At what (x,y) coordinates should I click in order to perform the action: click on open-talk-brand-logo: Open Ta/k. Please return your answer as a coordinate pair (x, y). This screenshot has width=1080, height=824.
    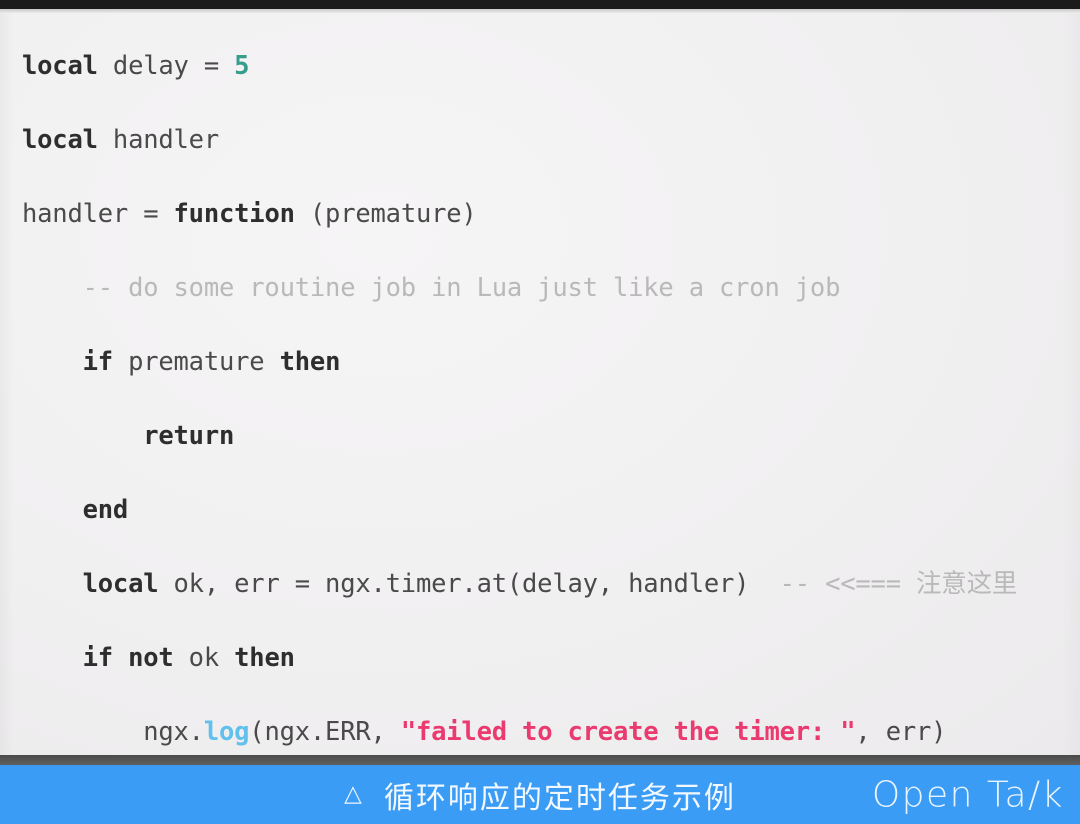
    Looking at the image, I should click on (967, 794).